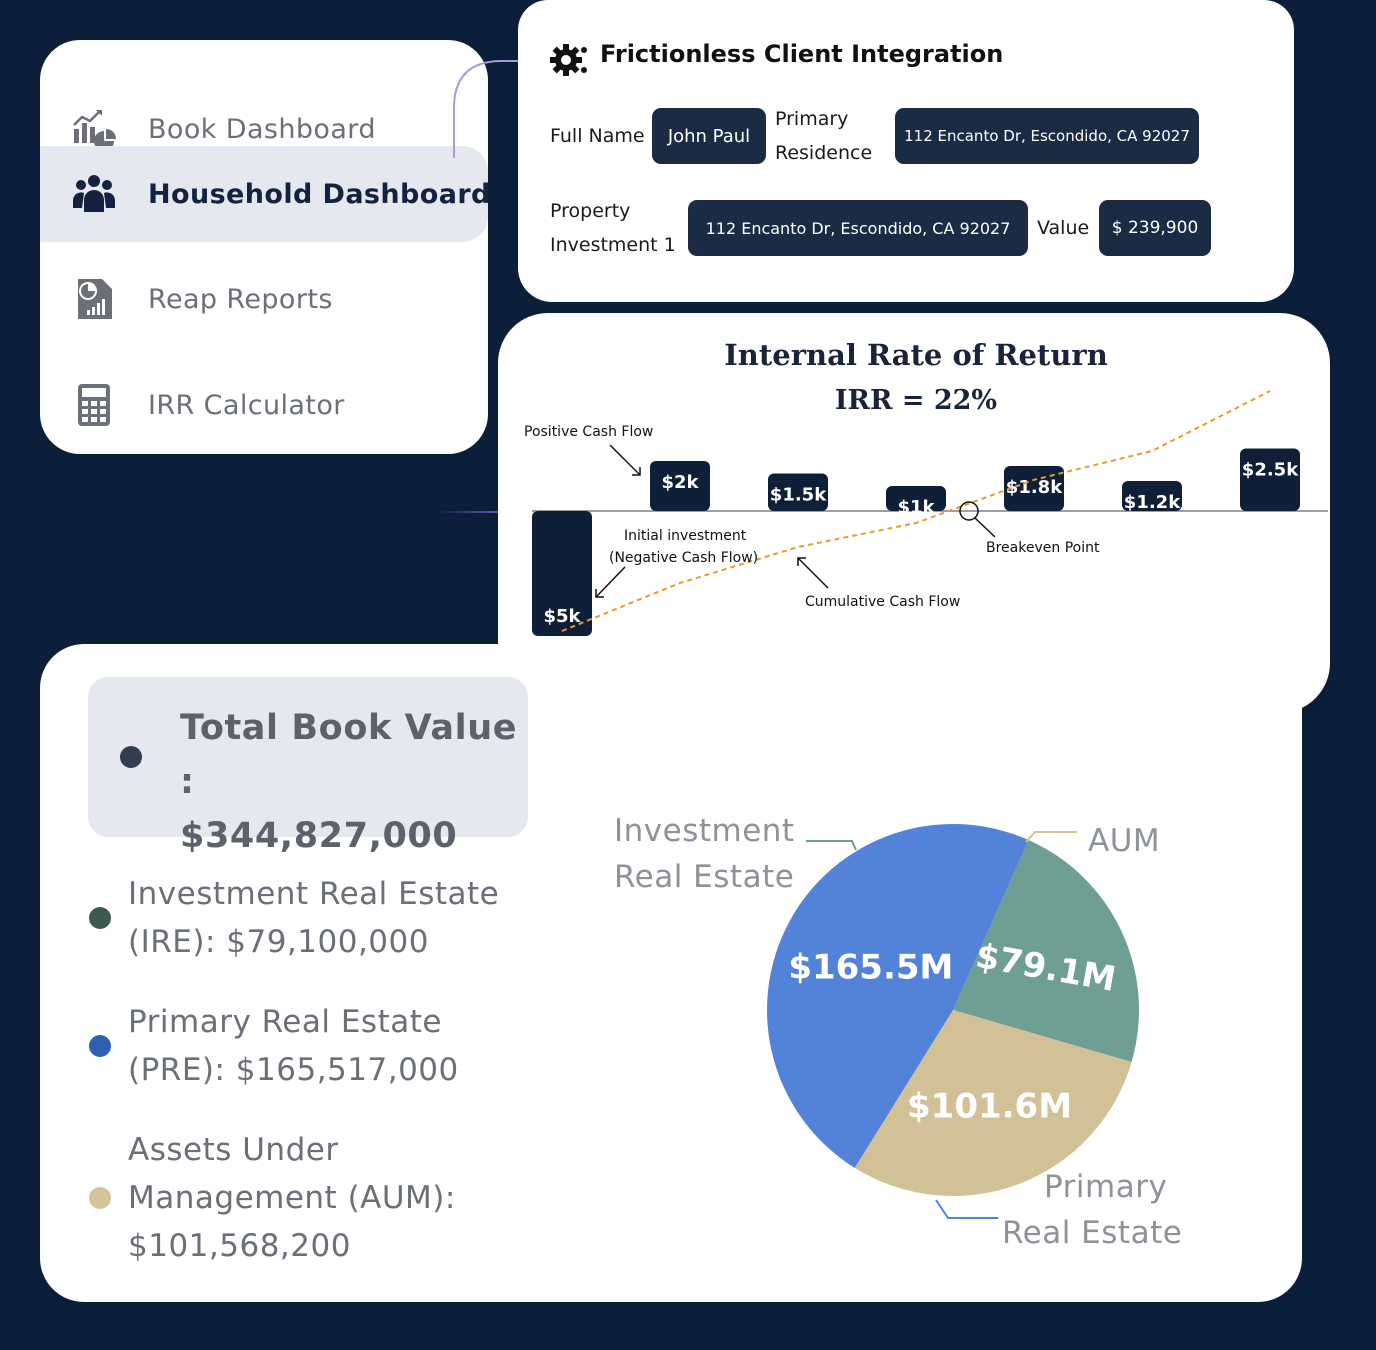 Image resolution: width=1376 pixels, height=1350 pixels. What do you see at coordinates (239, 1246) in the screenshot?
I see `legend-text-line: $101,568,200` at bounding box center [239, 1246].